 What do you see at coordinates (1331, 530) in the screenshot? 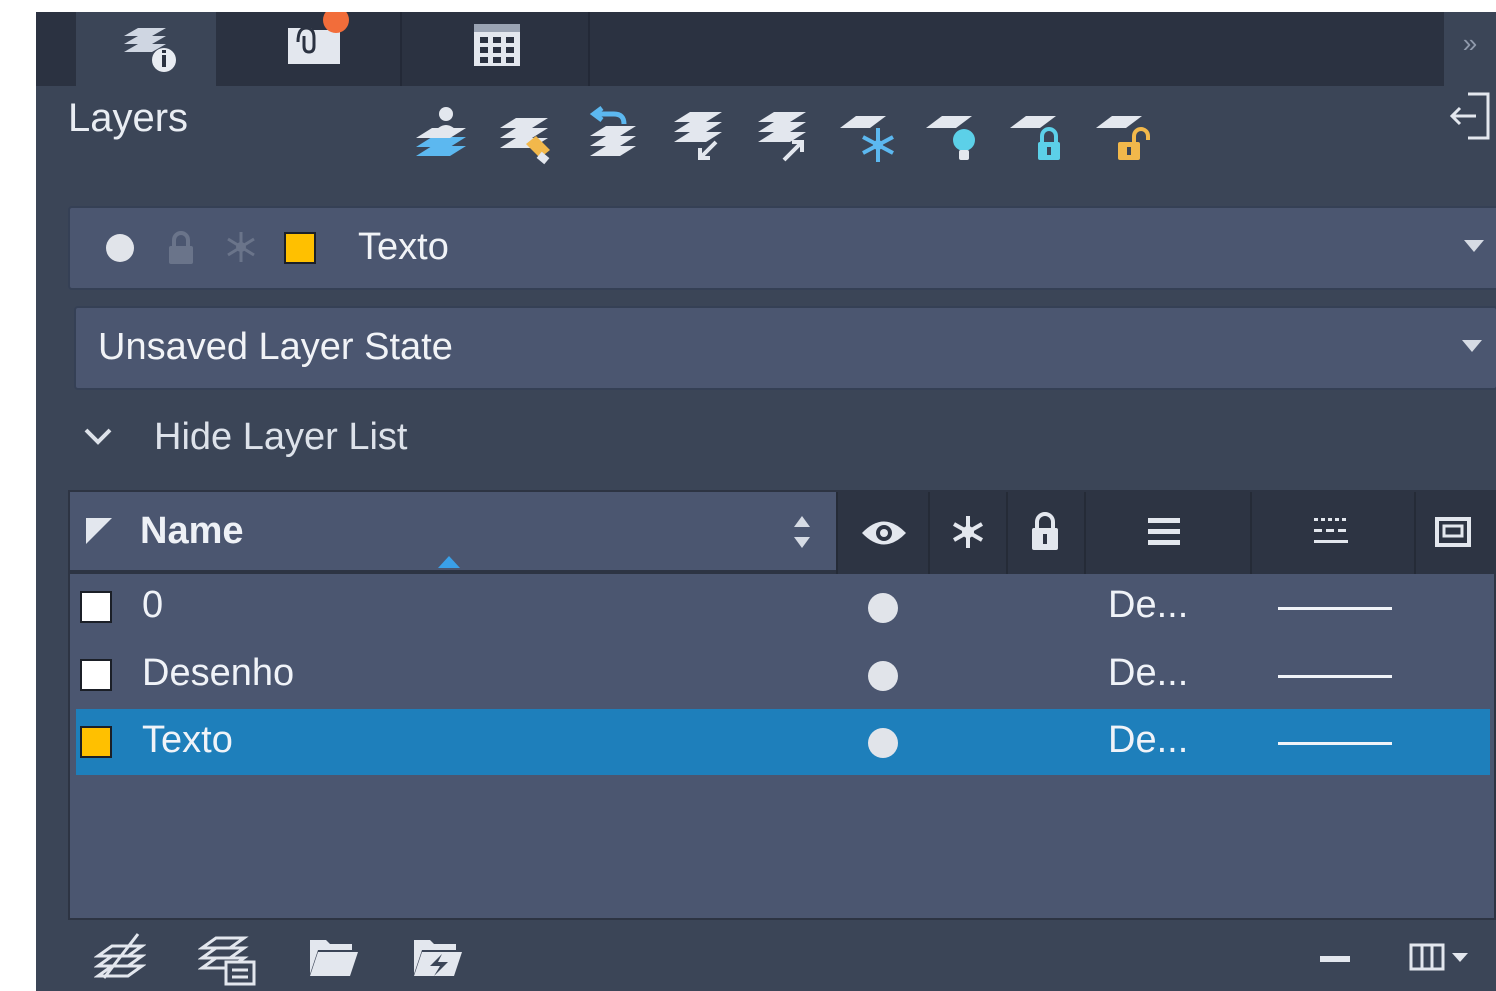
I see `linetype-icon` at bounding box center [1331, 530].